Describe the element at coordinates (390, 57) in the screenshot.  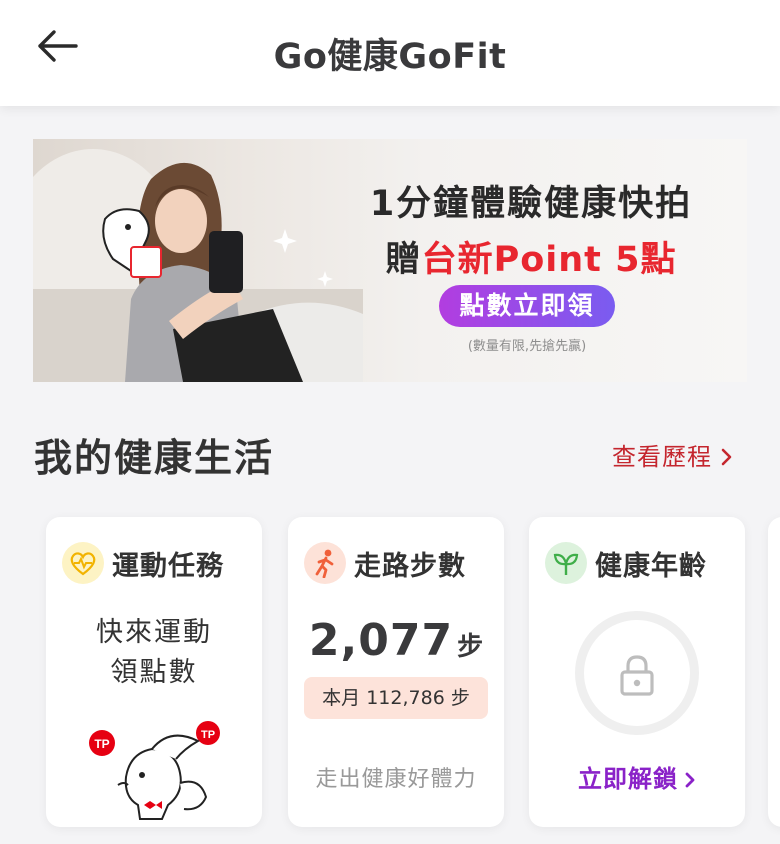
I see `page-title: Go健康GoFit` at that location.